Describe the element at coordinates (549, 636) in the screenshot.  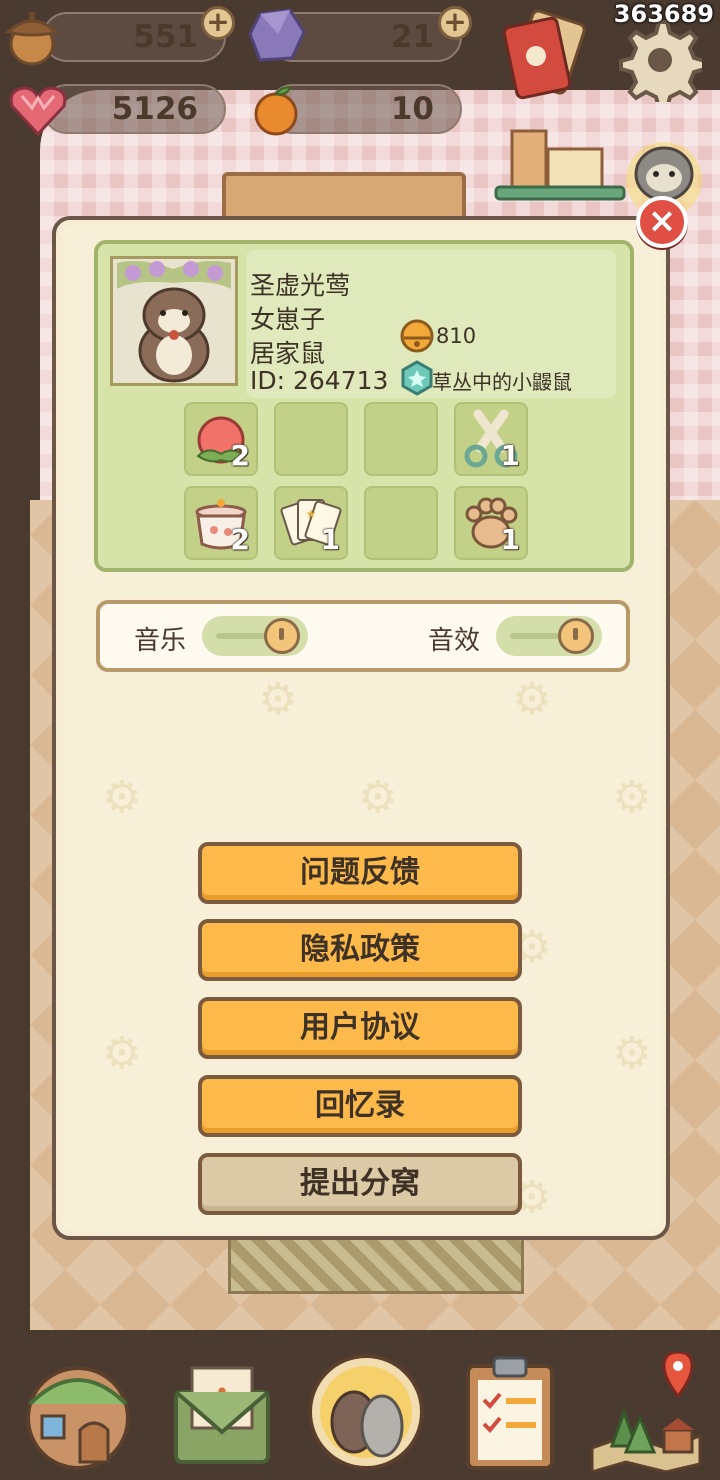
I see `sfx-toggle` at that location.